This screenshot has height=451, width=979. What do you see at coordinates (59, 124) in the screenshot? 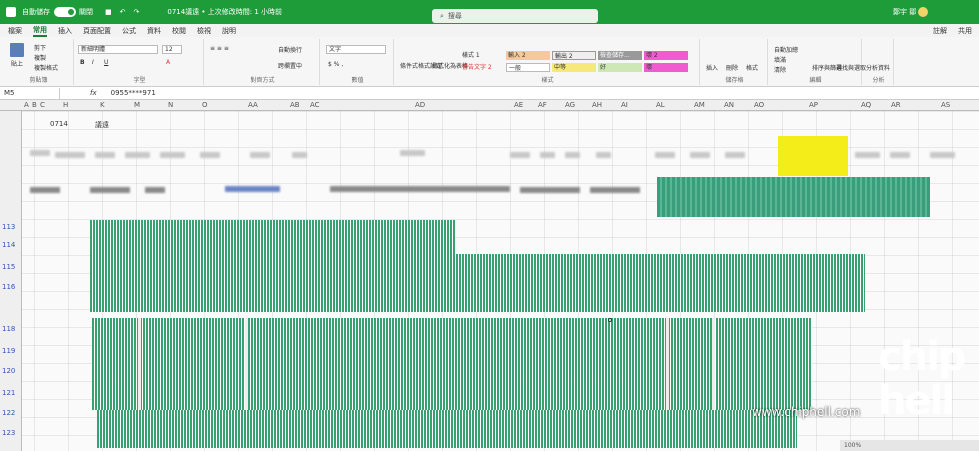
I see `cell-h-value: 0714` at bounding box center [59, 124].